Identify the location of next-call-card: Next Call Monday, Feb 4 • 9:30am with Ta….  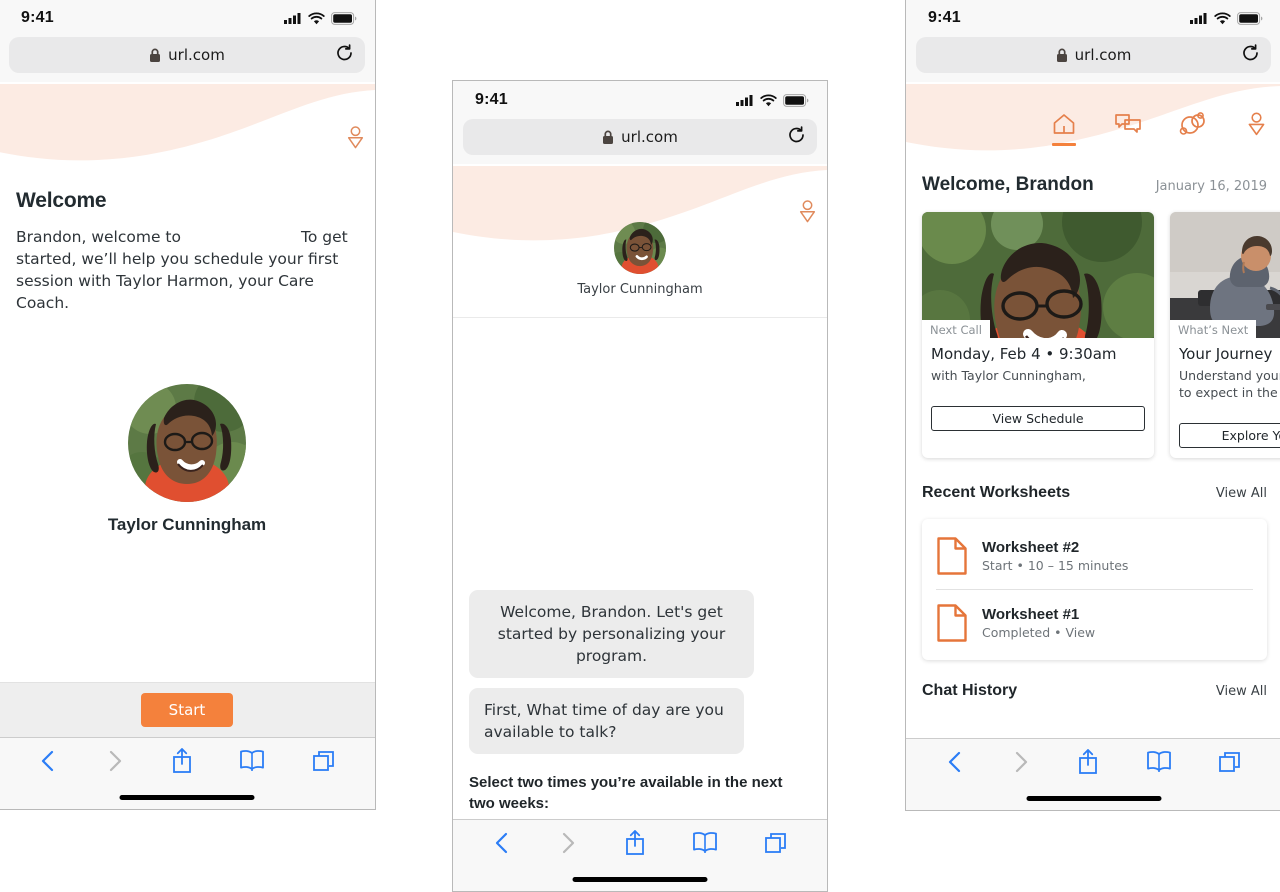
(1038, 335).